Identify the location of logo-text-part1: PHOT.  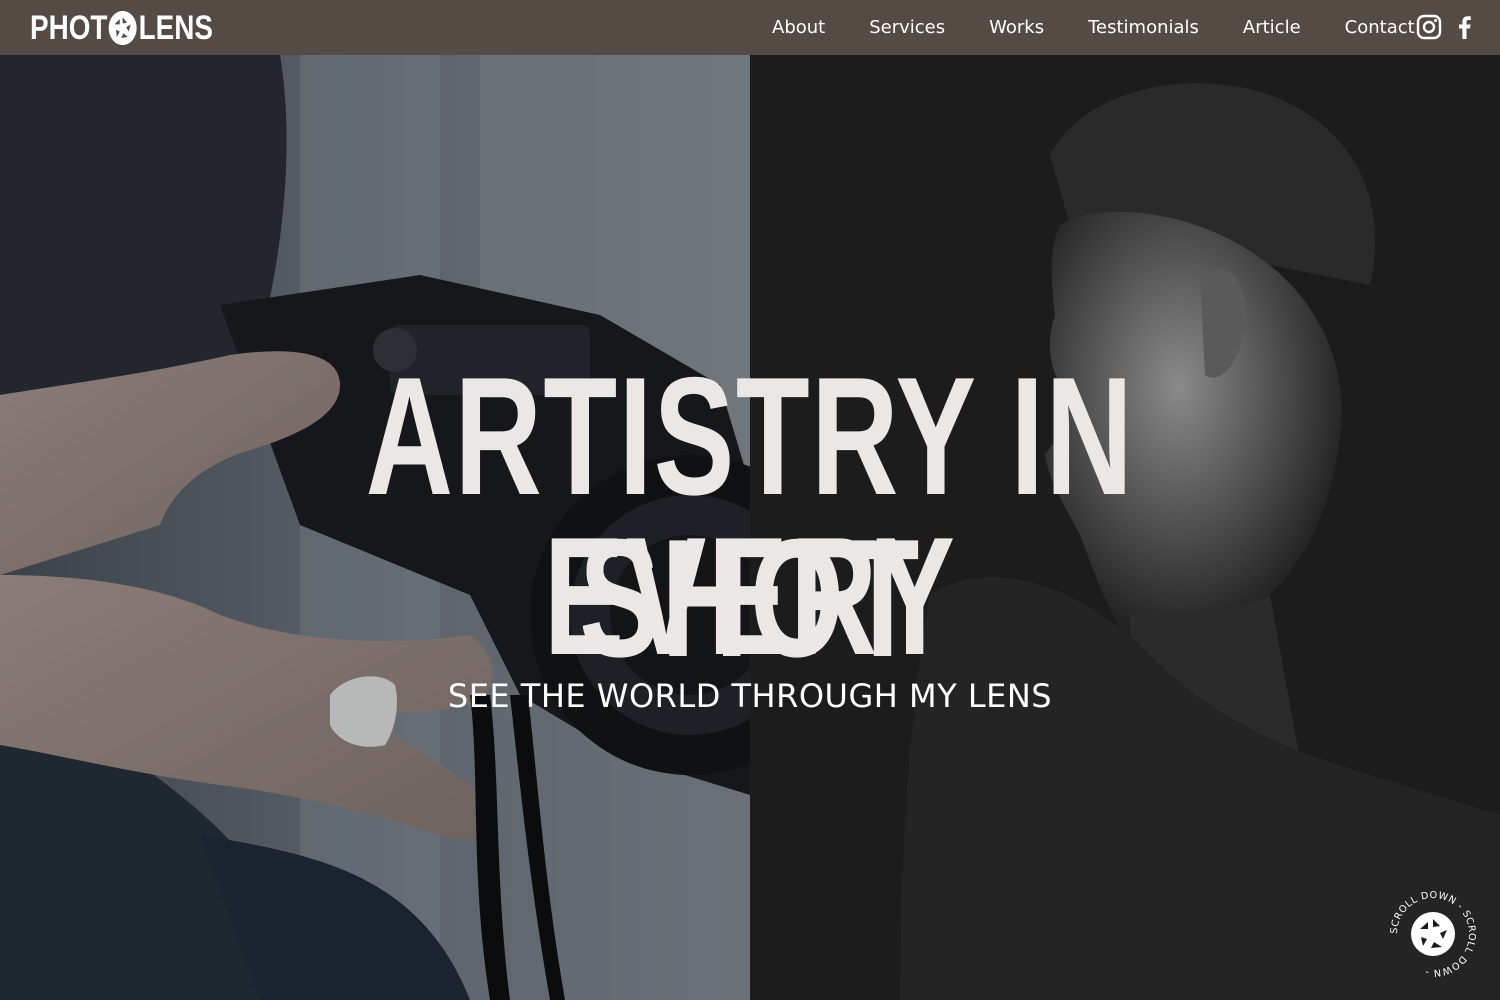
(69, 27).